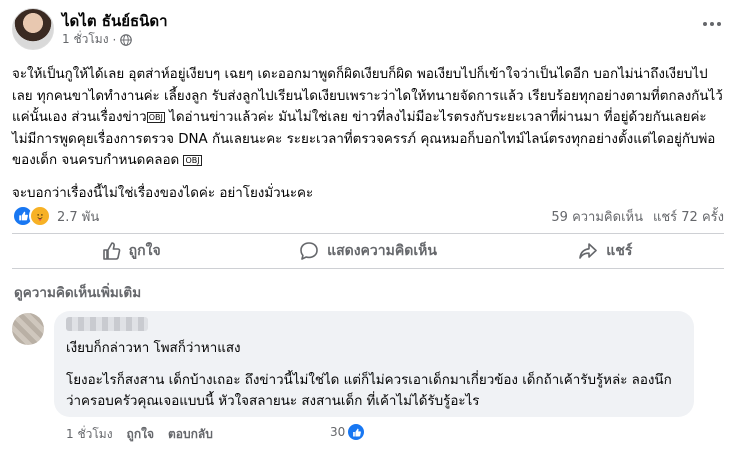 Image resolution: width=738 pixels, height=449 pixels. I want to click on comment-like-button: ถูกใจ, so click(140, 434).